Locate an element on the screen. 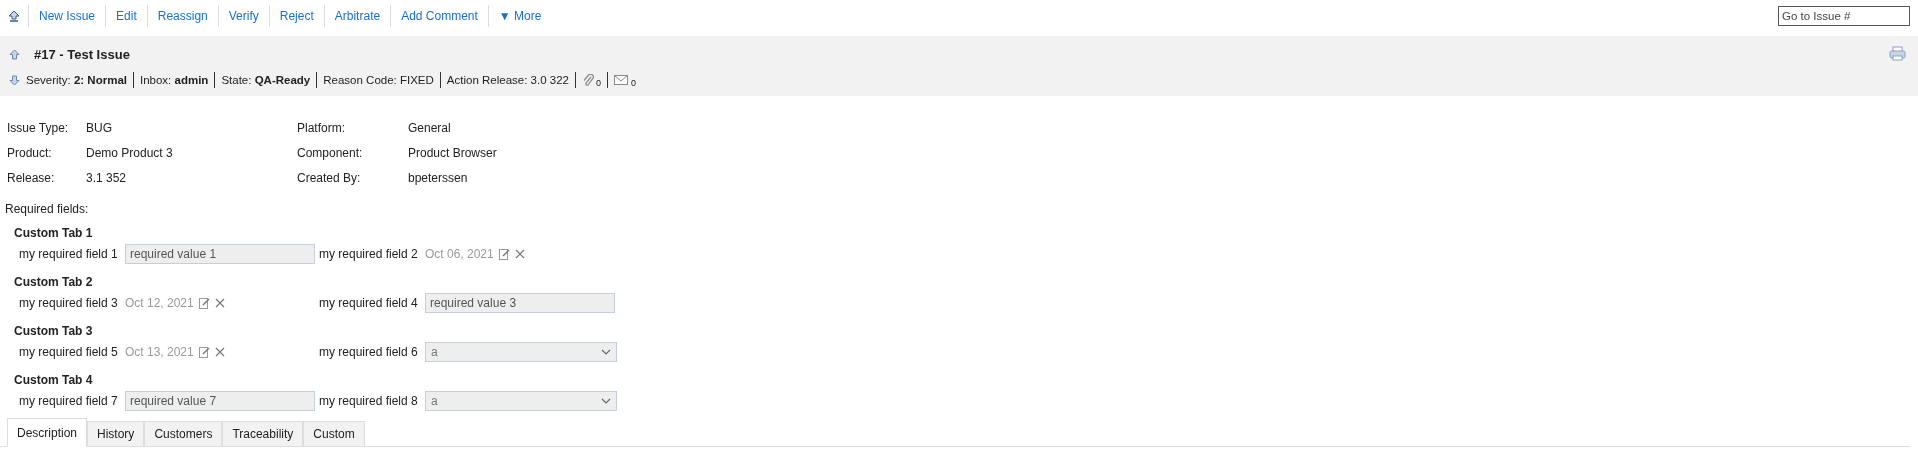  action-link: Reassign is located at coordinates (182, 16).